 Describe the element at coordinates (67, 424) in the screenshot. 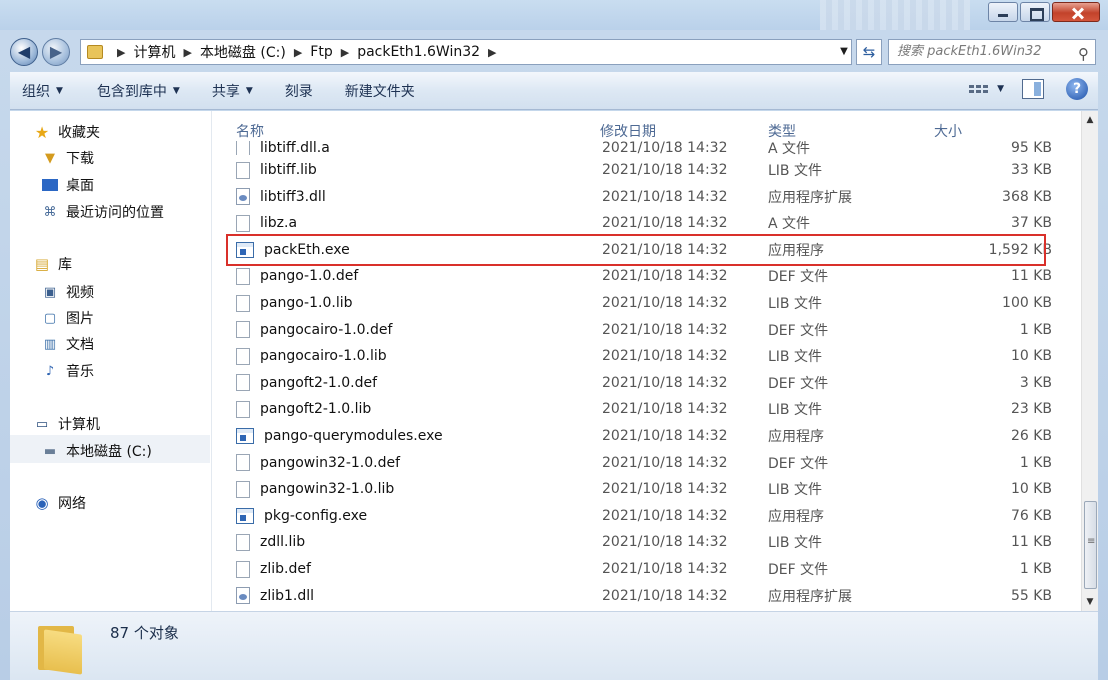

I see `nav-item-computer: ▭ 计算机` at that location.